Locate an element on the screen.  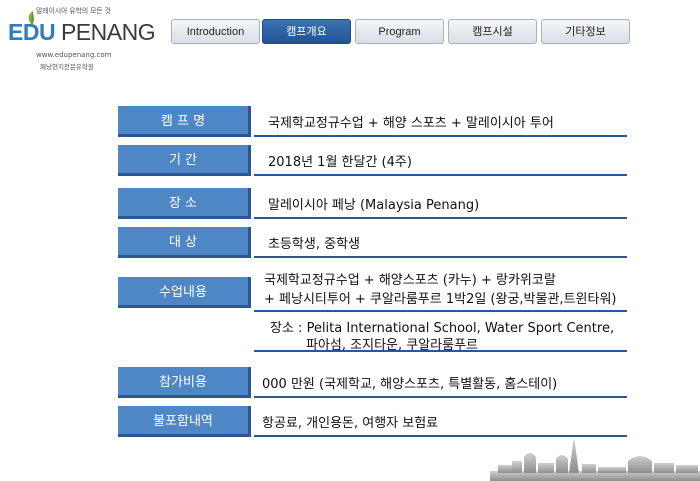
cost-value: 000 만원 (국제학교, 해양스포츠, 특별활동, 홈스테이) is located at coordinates (440, 382).